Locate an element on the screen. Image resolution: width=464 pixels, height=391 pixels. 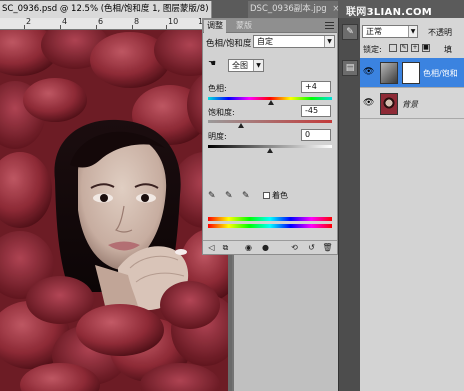
eyedropper-icon: ✎ is located at coordinates (213, 196).